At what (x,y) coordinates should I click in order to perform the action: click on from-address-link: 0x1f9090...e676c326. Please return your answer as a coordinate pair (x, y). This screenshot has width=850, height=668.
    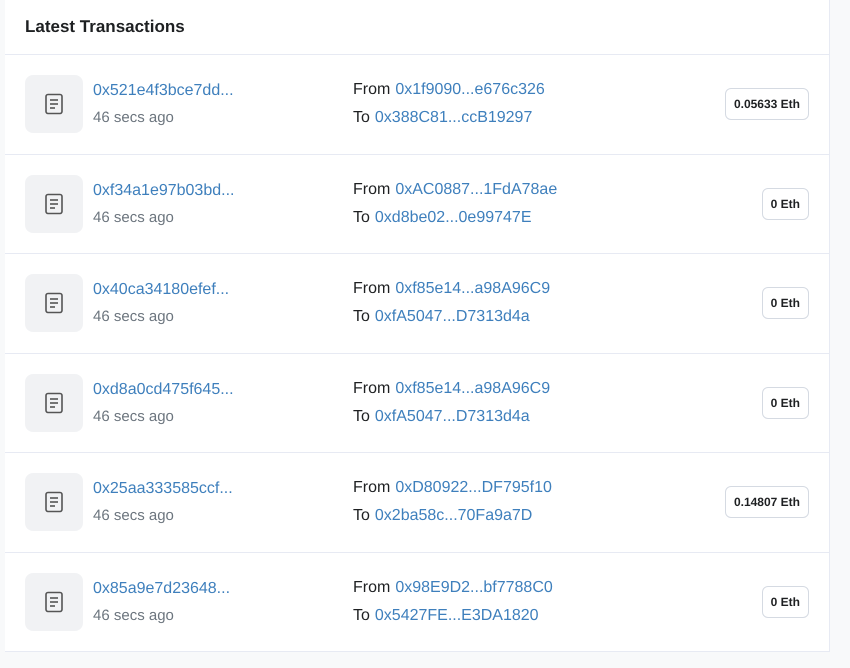
    Looking at the image, I should click on (470, 90).